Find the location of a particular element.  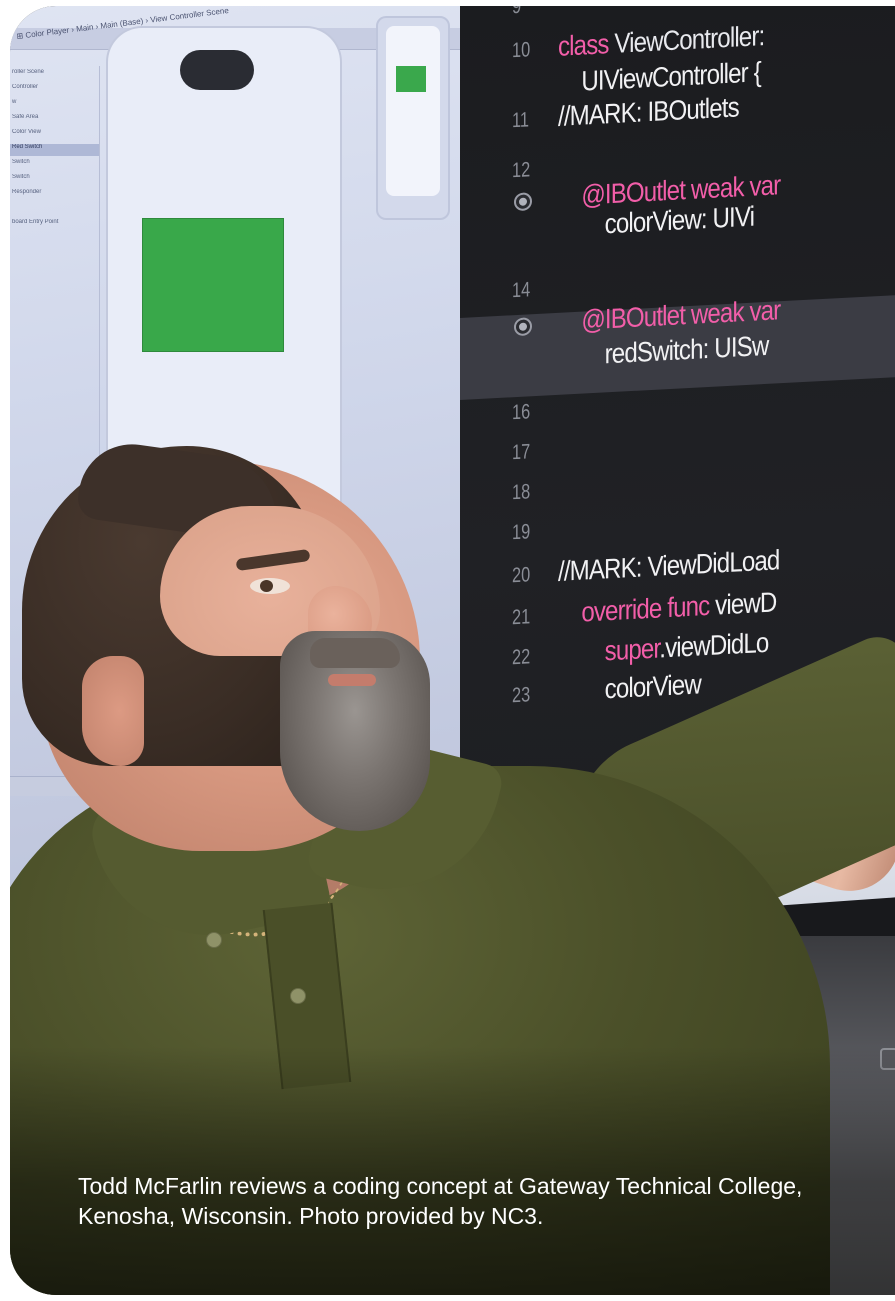

mouth is located at coordinates (352, 680).